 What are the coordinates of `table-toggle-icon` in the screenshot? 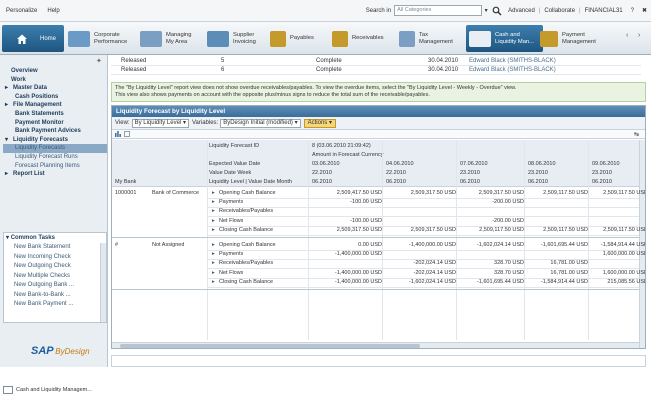 It's located at (127, 134).